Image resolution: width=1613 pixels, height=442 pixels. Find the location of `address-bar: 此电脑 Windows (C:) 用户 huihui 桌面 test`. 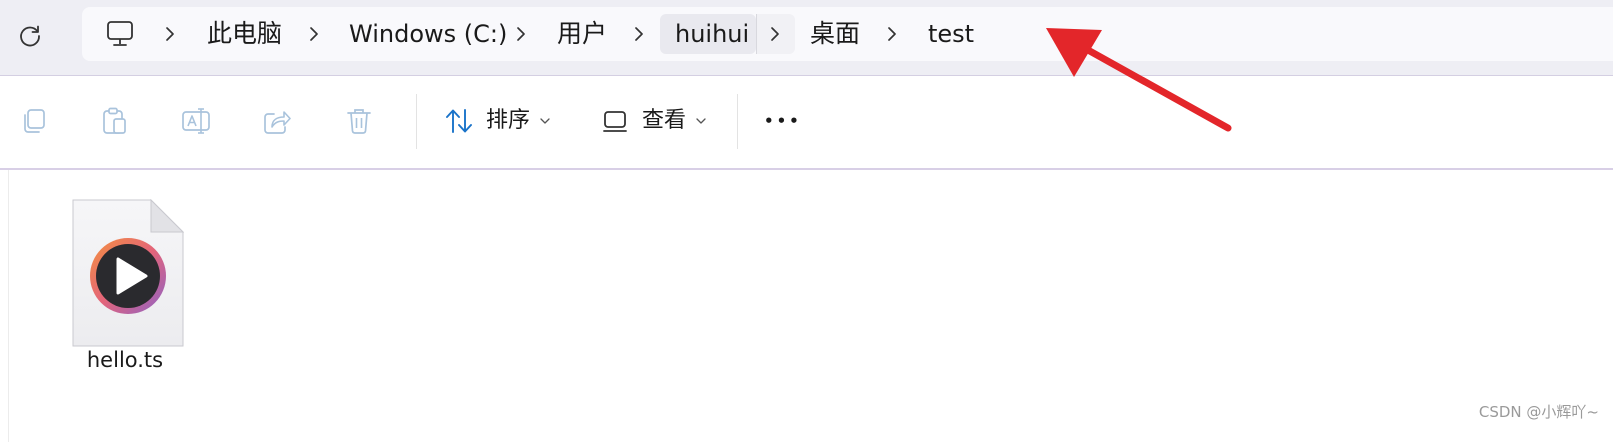

address-bar: 此电脑 Windows (C:) 用户 huihui 桌面 test is located at coordinates (847, 34).